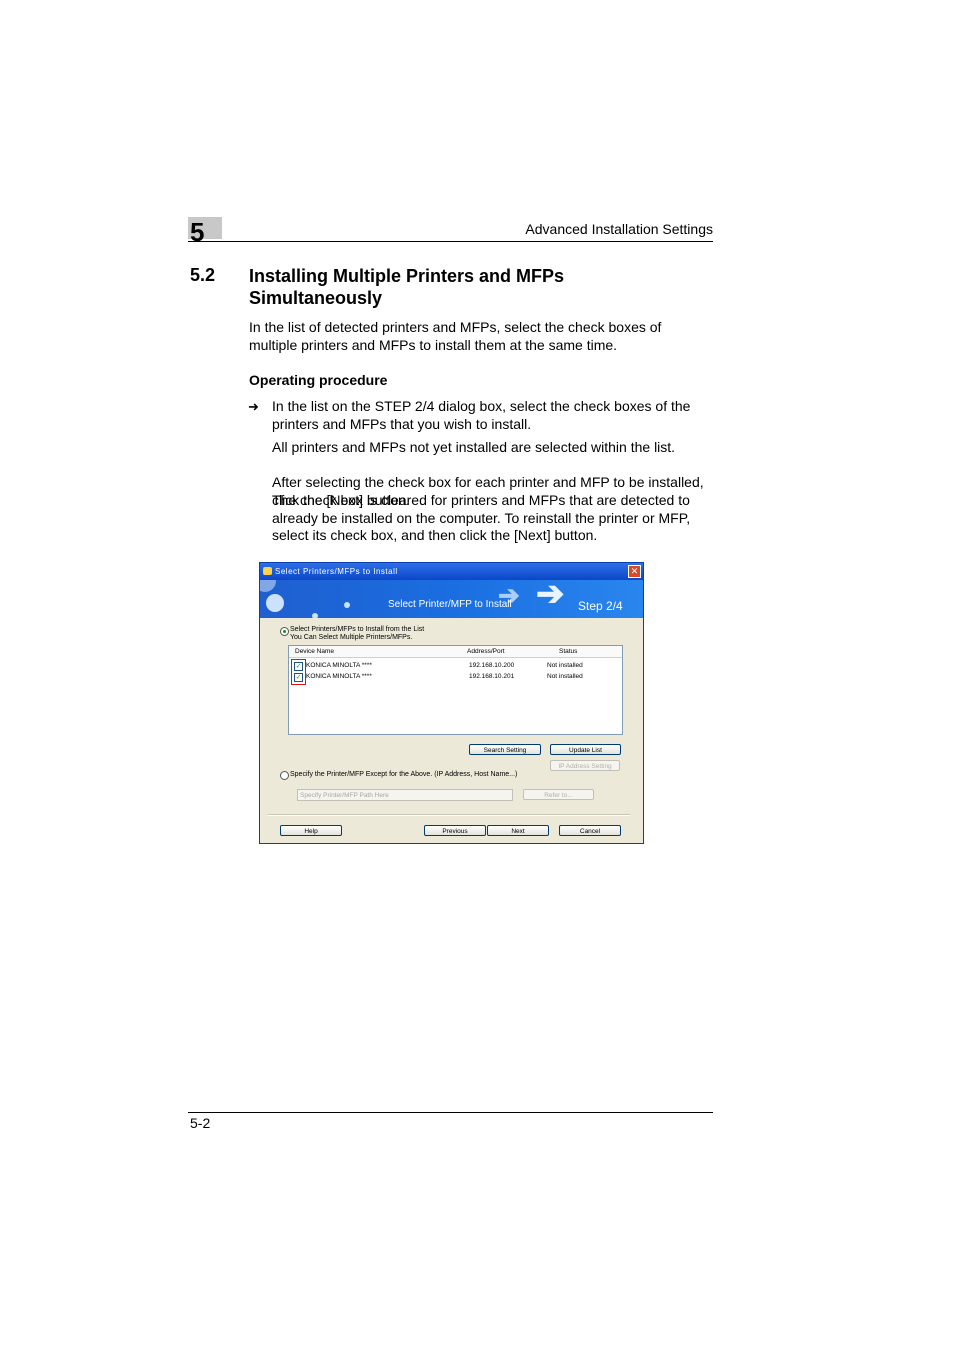 The width and height of the screenshot is (954, 1351). What do you see at coordinates (486, 651) in the screenshot?
I see `column-address-port: Address/Port` at bounding box center [486, 651].